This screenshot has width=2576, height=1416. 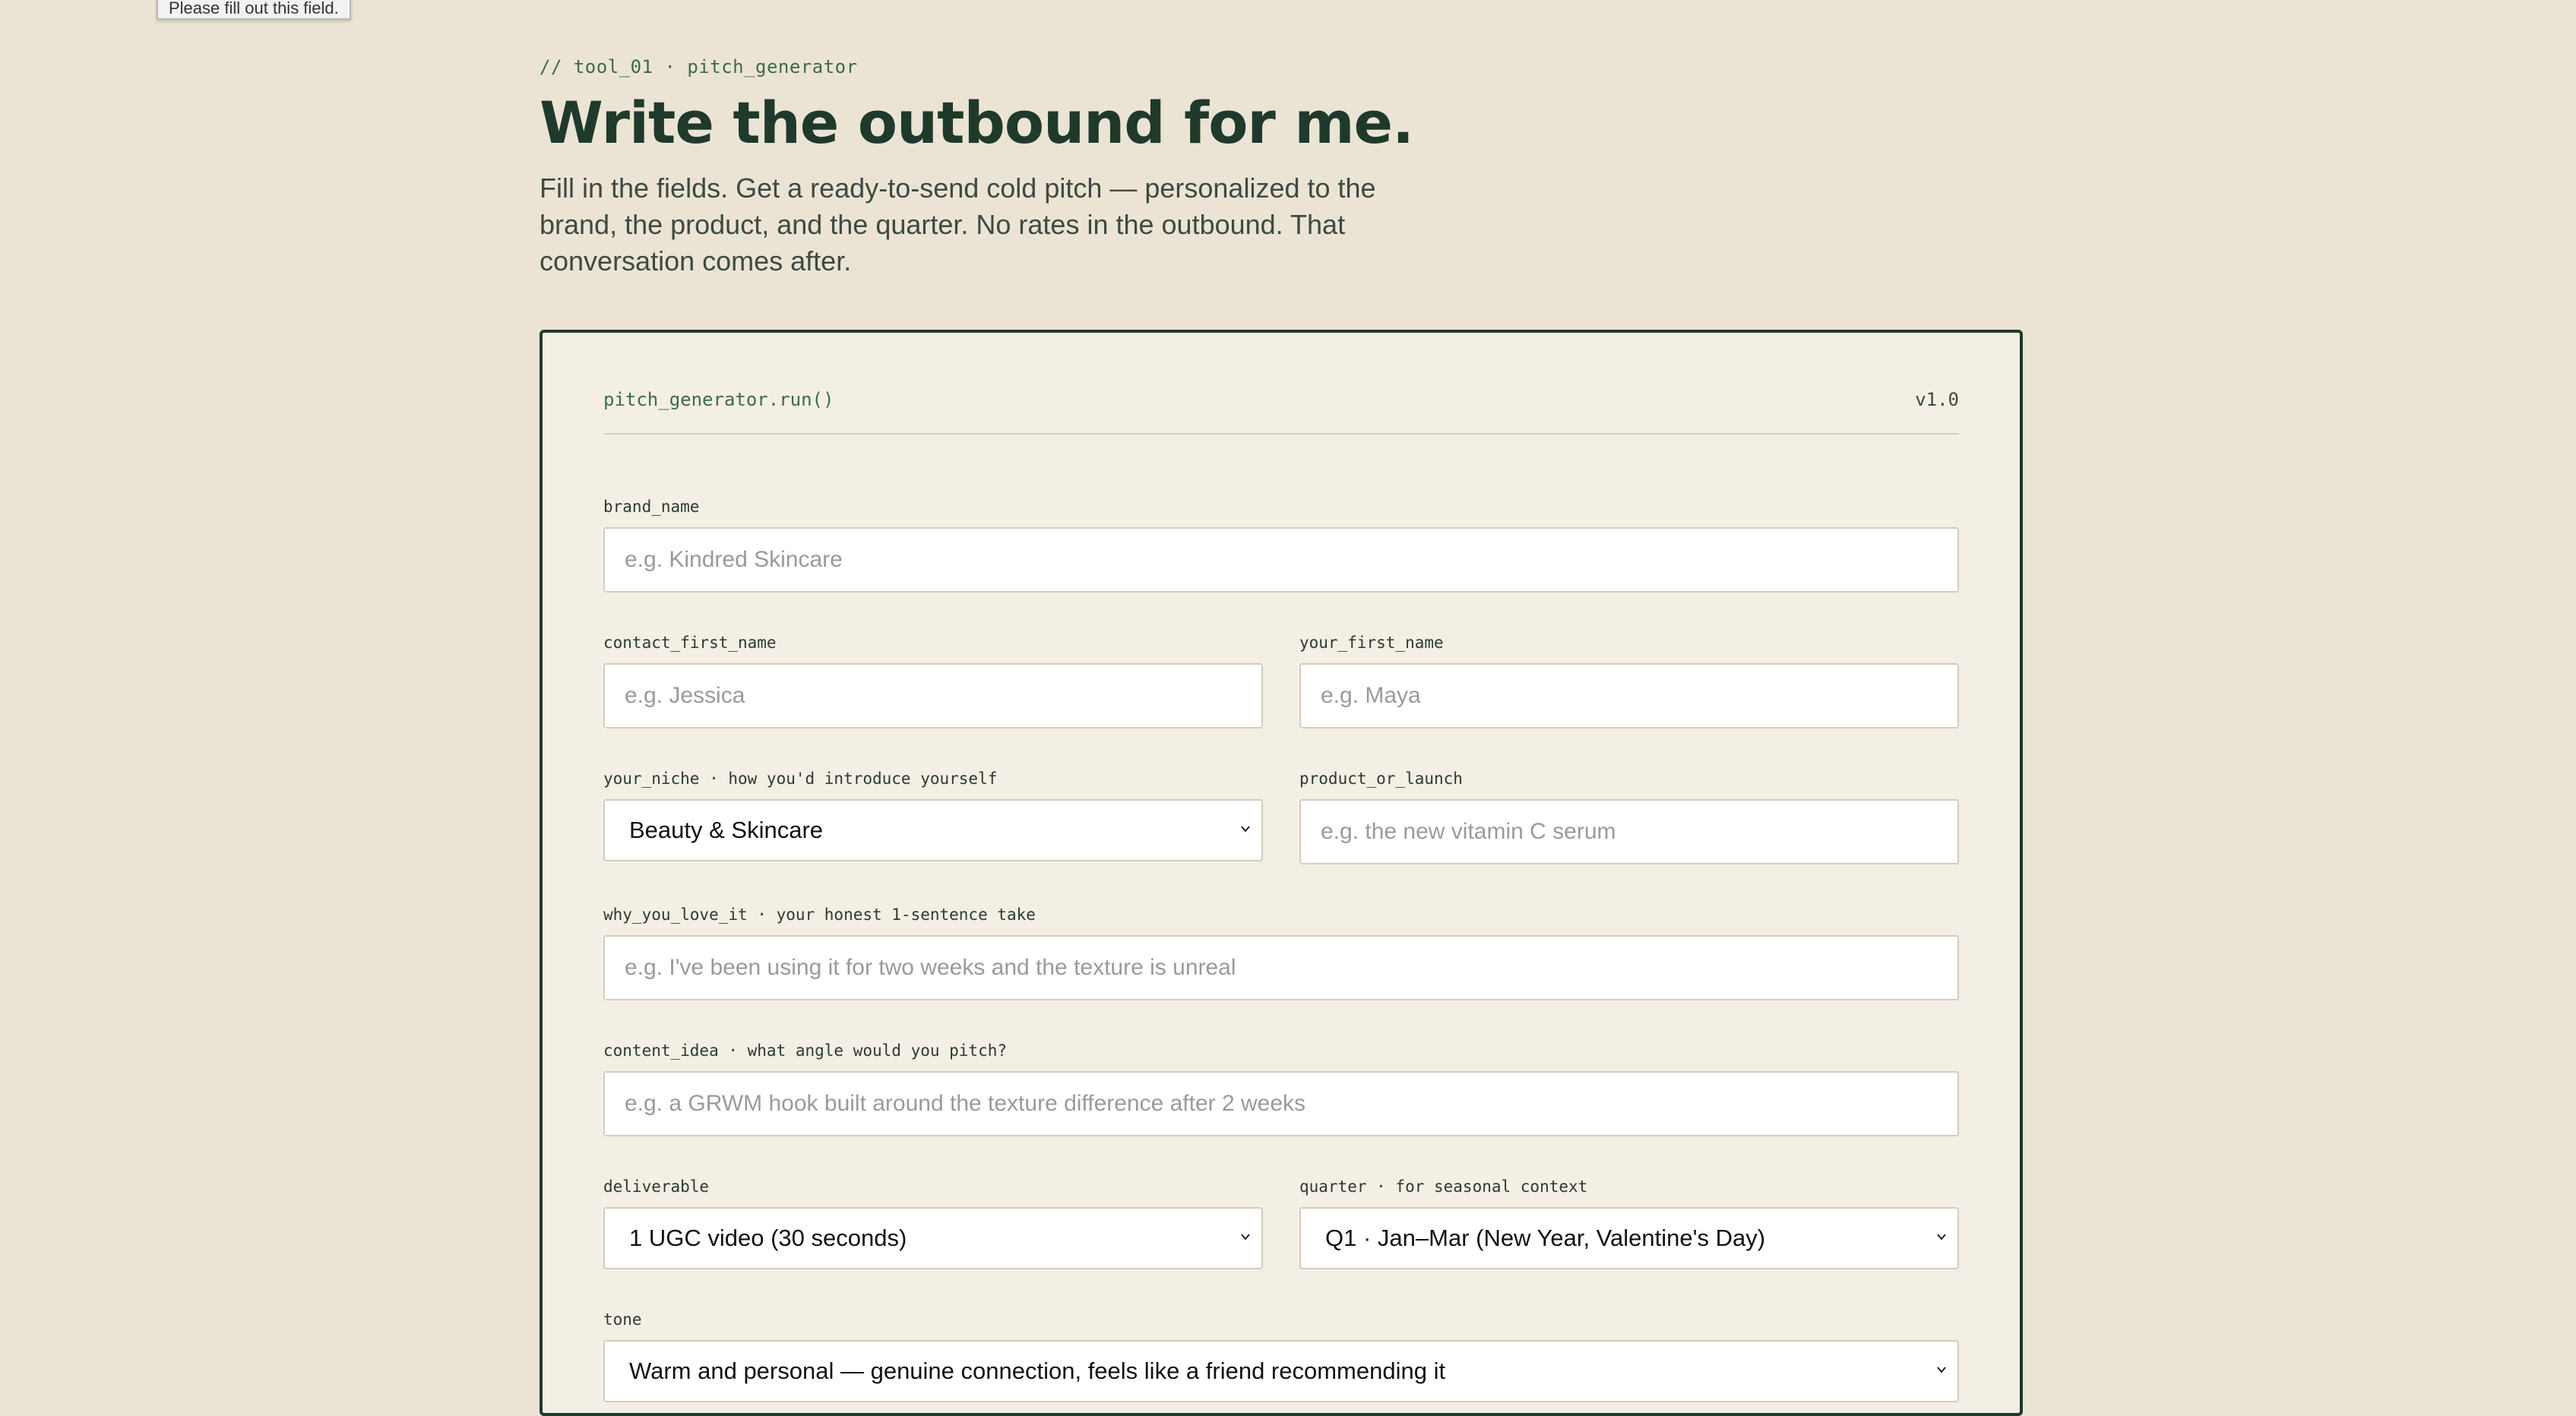 What do you see at coordinates (622, 1319) in the screenshot?
I see `tone-label: tone` at bounding box center [622, 1319].